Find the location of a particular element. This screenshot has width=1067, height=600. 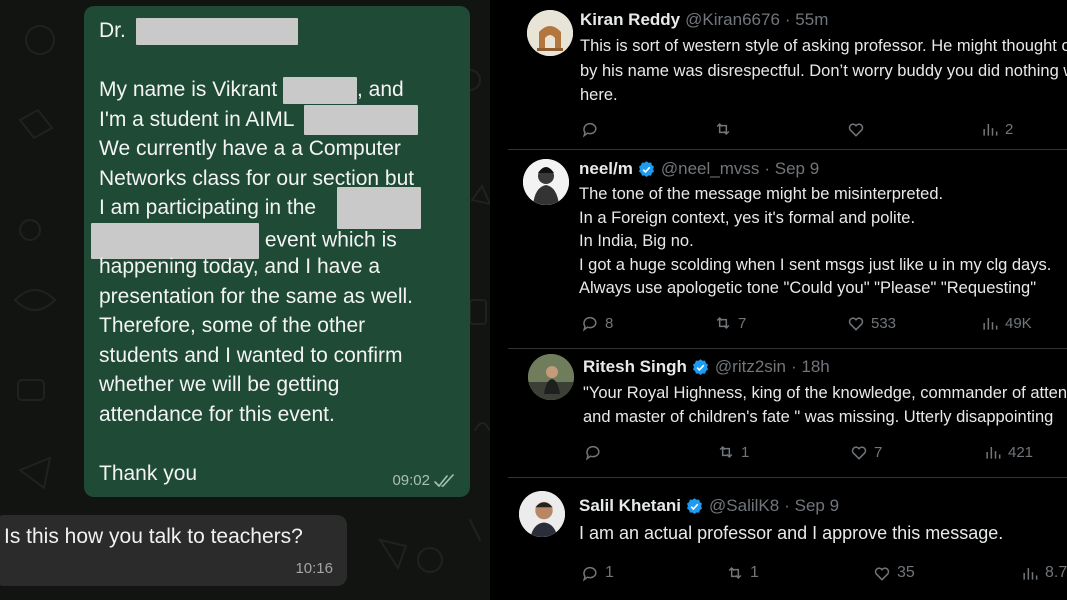

reply-button: 8 is located at coordinates (596, 323).